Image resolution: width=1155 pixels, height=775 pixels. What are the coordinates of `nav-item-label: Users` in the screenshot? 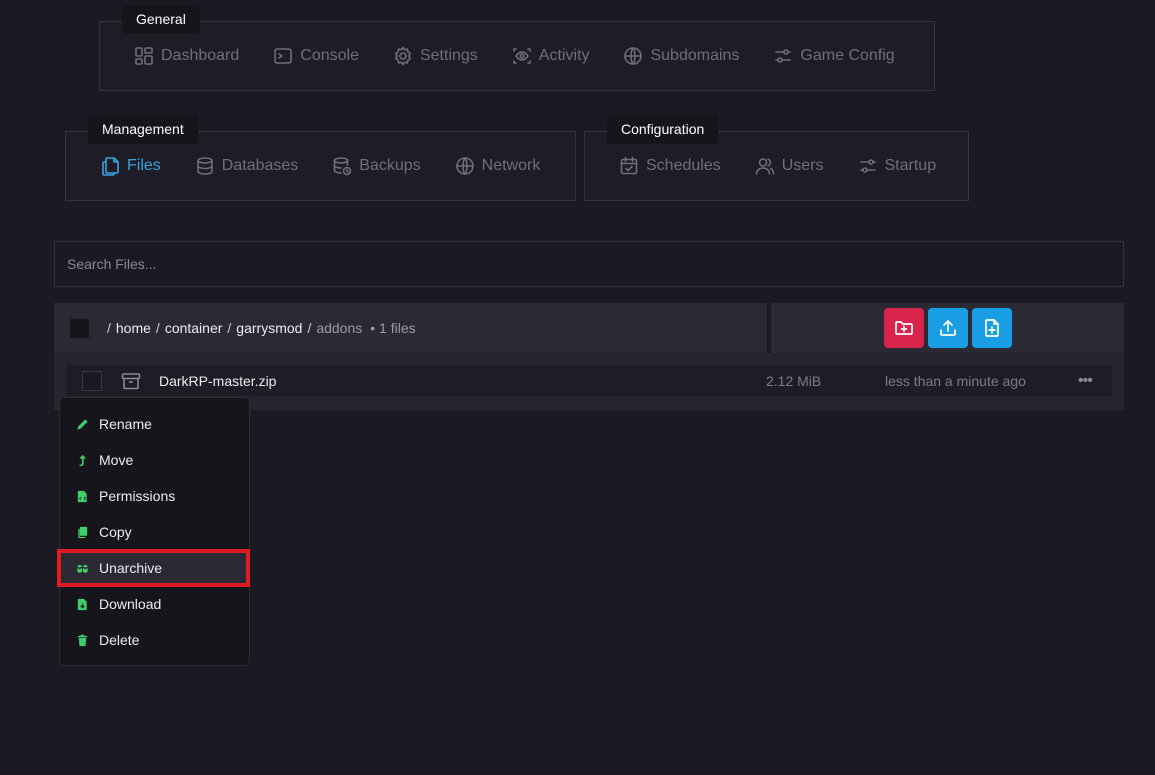 It's located at (802, 165).